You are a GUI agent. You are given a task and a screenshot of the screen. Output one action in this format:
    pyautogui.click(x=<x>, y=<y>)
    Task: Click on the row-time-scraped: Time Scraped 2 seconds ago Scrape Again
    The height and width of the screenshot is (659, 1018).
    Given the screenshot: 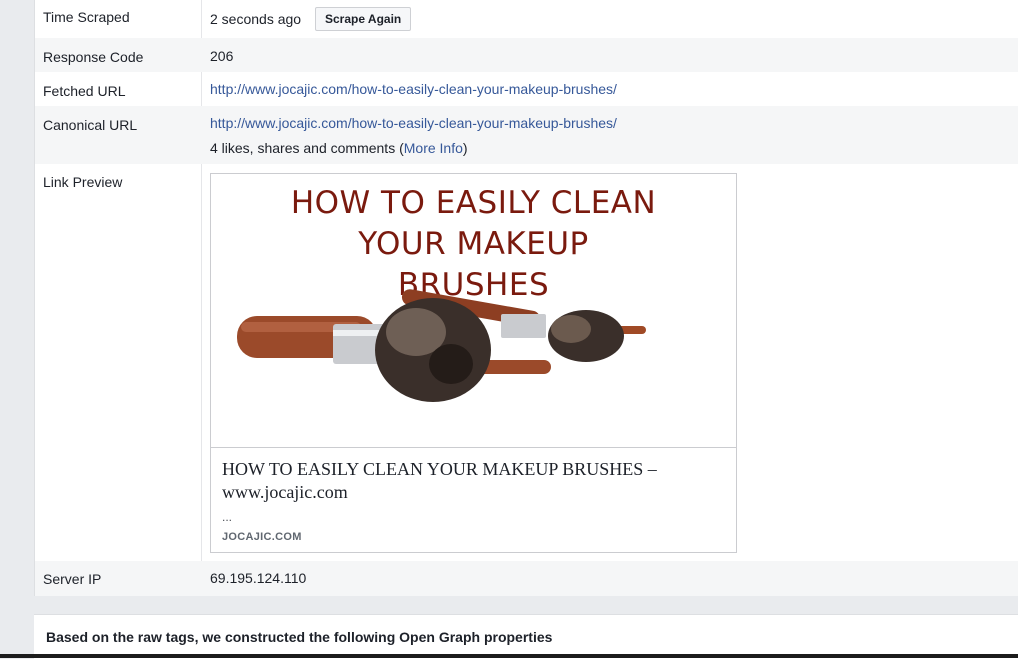 What is the action you would take?
    pyautogui.click(x=526, y=19)
    